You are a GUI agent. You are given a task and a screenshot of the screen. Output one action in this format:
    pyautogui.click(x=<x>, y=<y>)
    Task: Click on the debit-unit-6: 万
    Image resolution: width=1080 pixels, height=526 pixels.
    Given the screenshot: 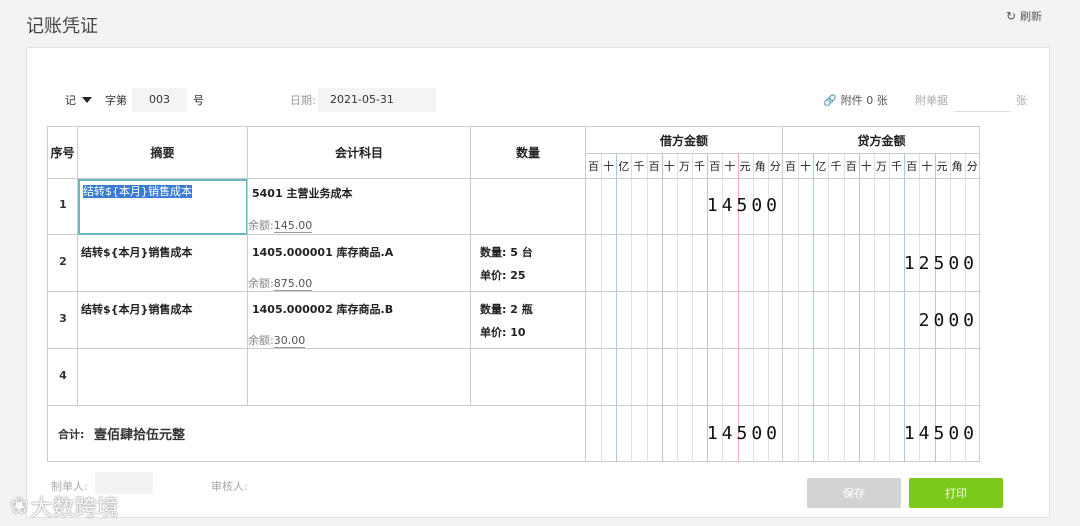 What is the action you would take?
    pyautogui.click(x=684, y=166)
    